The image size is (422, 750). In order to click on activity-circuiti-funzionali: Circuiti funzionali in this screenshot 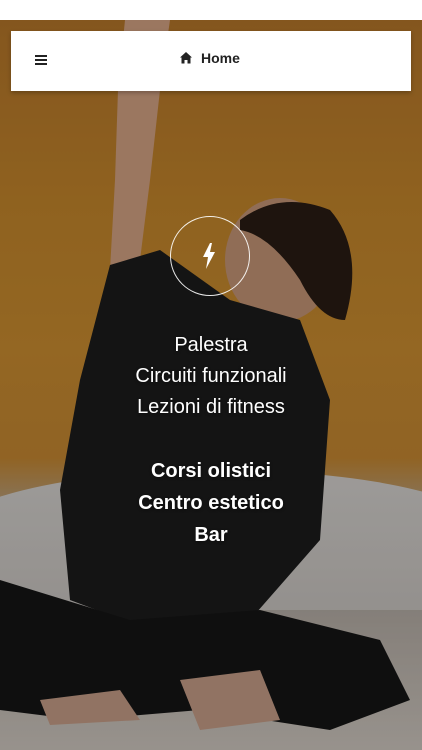, I will do `click(211, 376)`.